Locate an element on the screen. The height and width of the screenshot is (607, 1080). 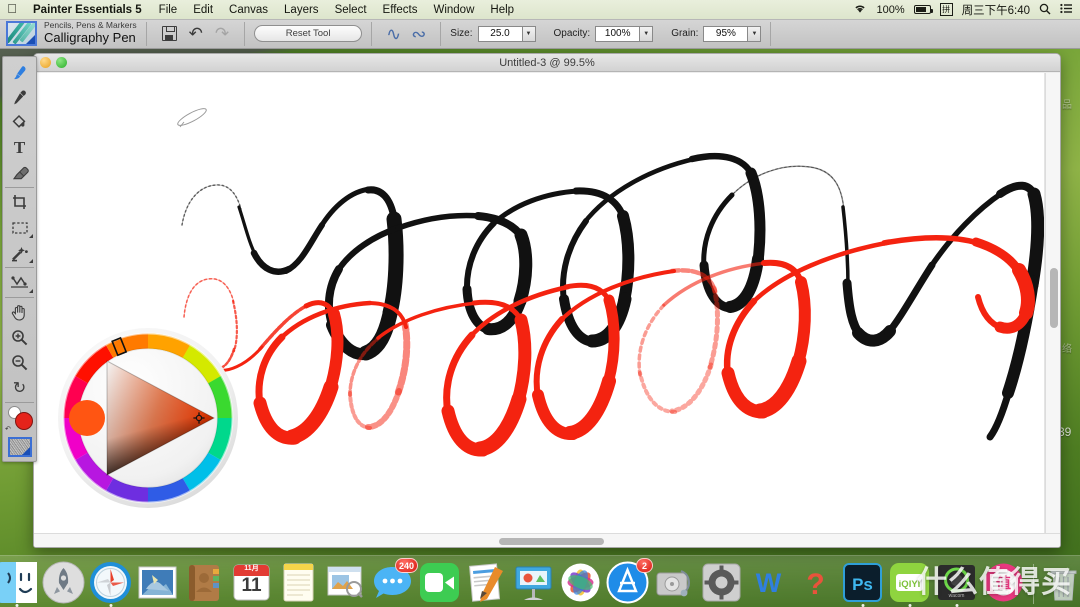
document-title: Untitled-3 @ 99.5% is located at coordinates (547, 62).